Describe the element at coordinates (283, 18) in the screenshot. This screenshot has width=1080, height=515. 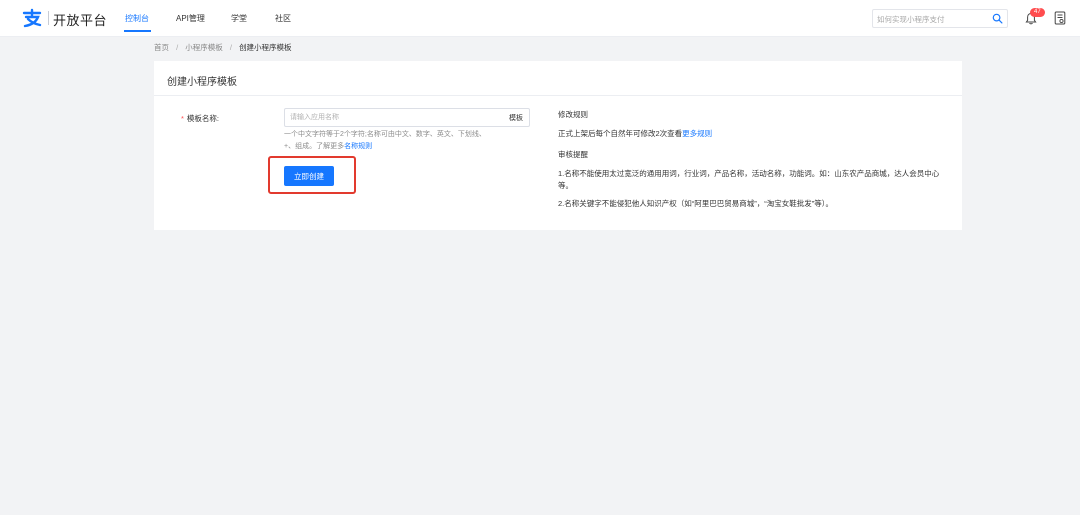
I see `nav-community: 社区` at that location.